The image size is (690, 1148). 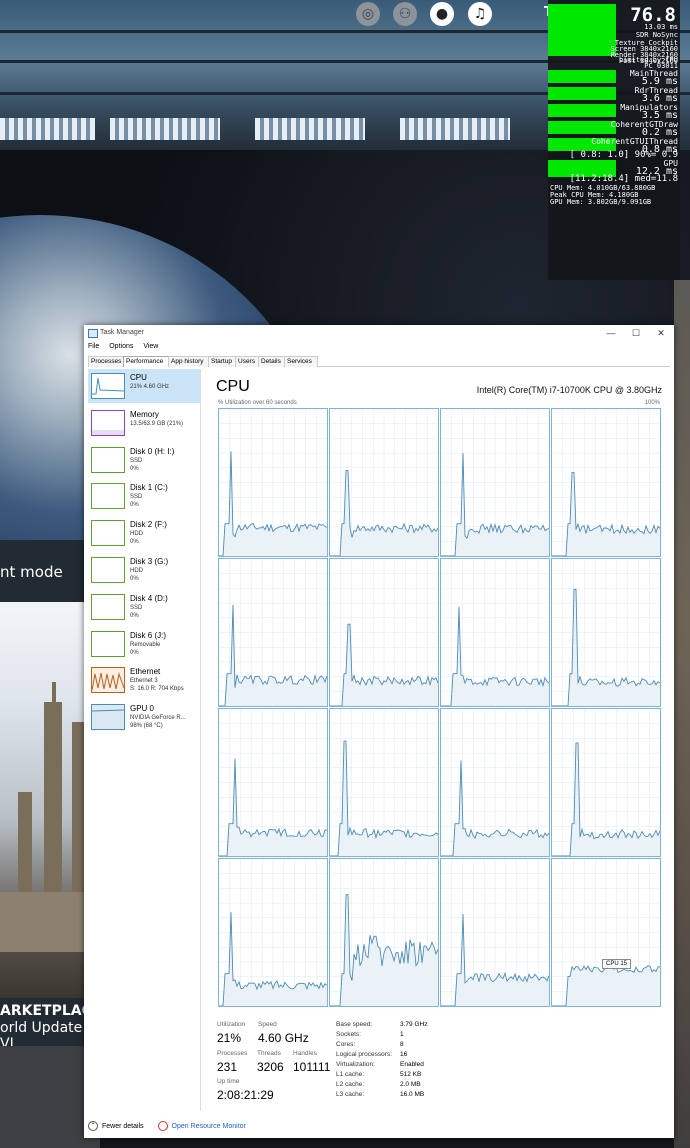 I want to click on threads-value: 3206, so click(x=270, y=1067).